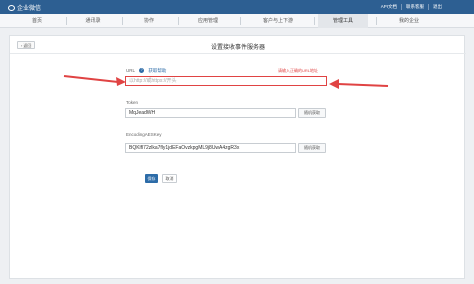 Image resolution: width=474 pixels, height=284 pixels. I want to click on tab-my-enterprise: 我的企业, so click(409, 21).